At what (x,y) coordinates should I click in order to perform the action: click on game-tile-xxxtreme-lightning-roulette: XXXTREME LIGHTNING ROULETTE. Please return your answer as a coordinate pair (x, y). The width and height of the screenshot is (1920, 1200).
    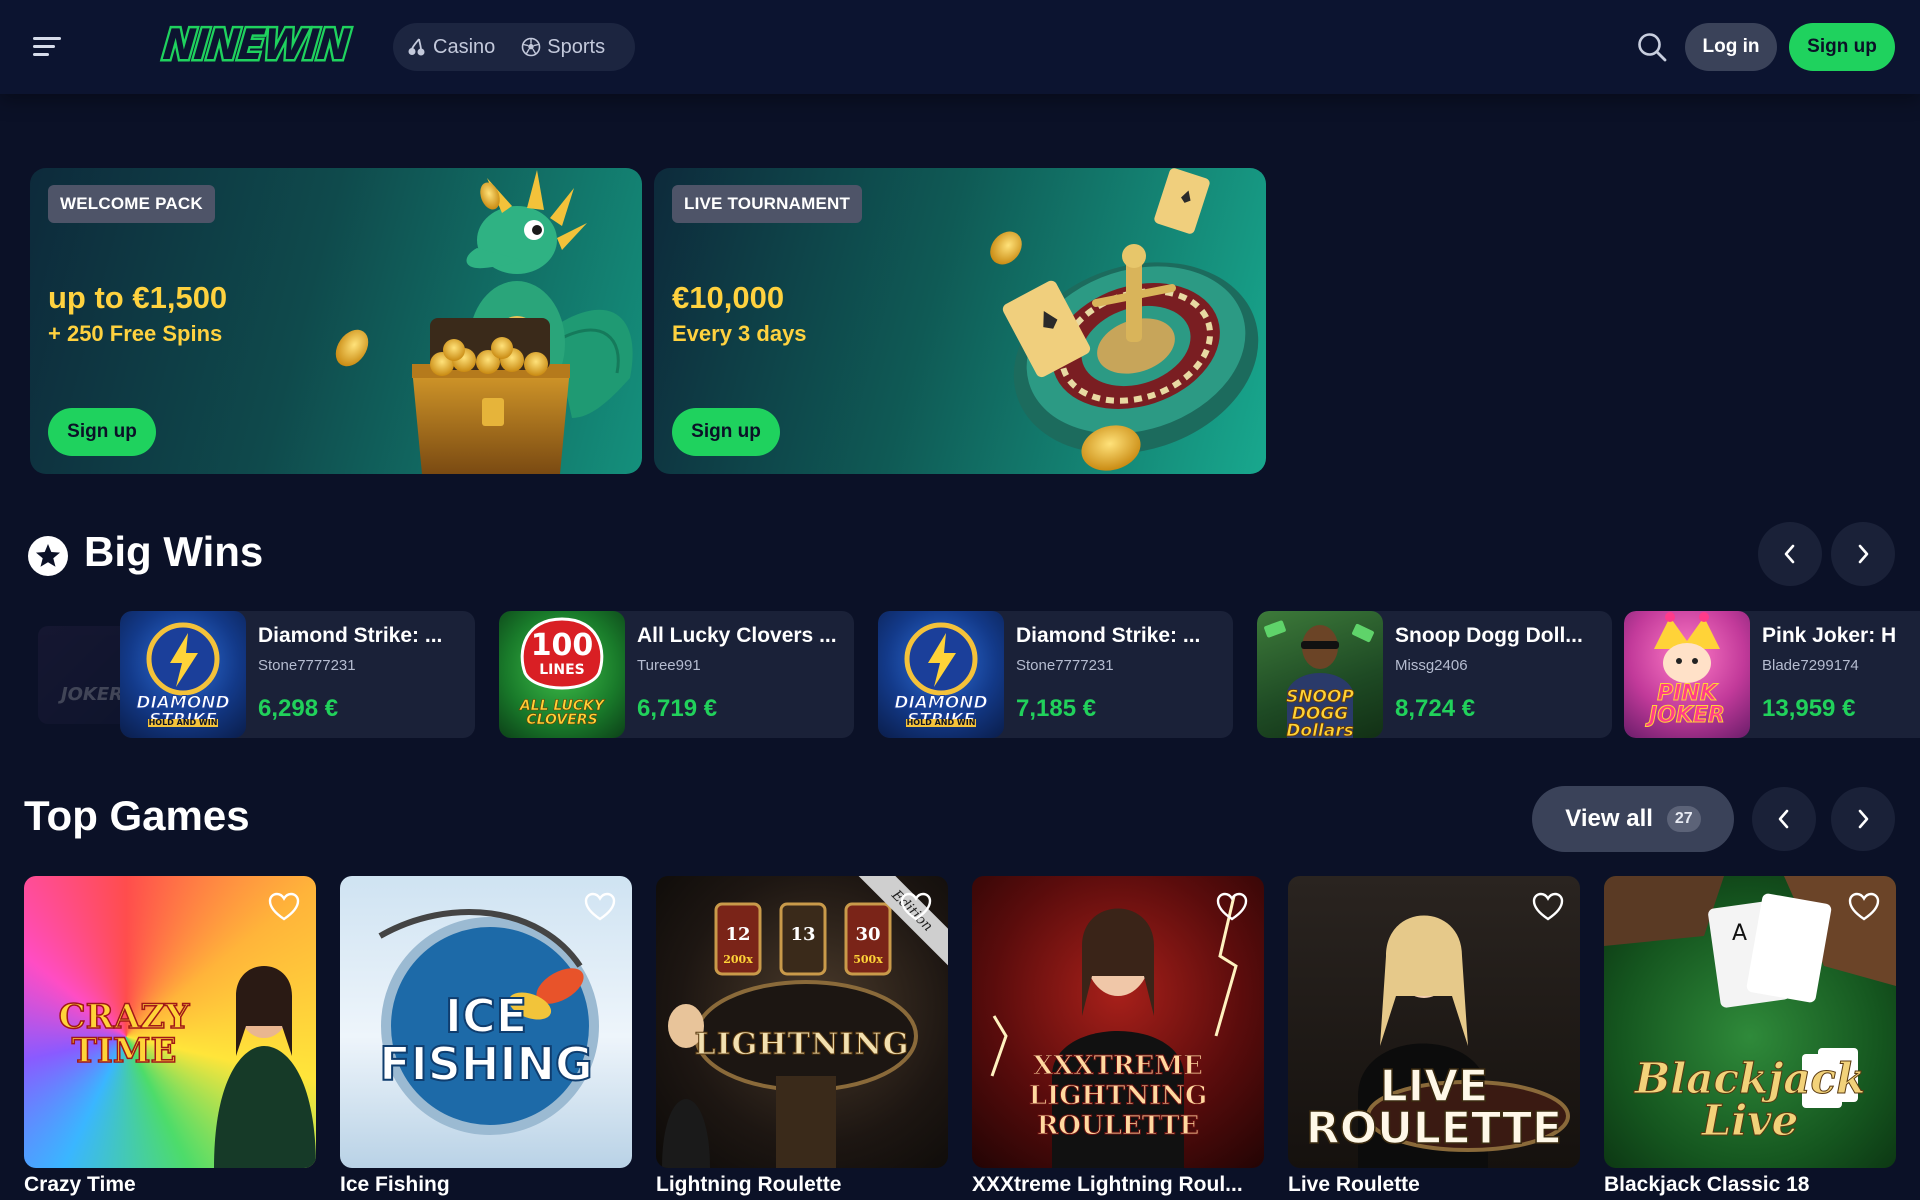
    Looking at the image, I should click on (1118, 1022).